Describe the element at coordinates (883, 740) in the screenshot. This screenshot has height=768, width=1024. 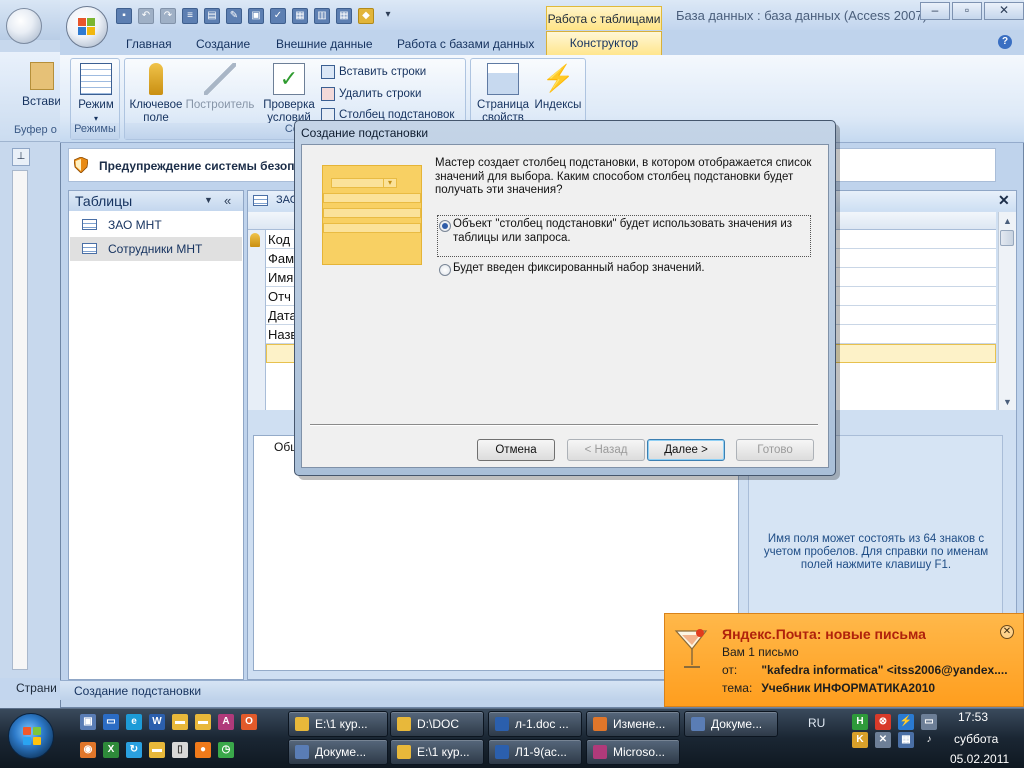
I see `x-tray-icon: ✕` at that location.